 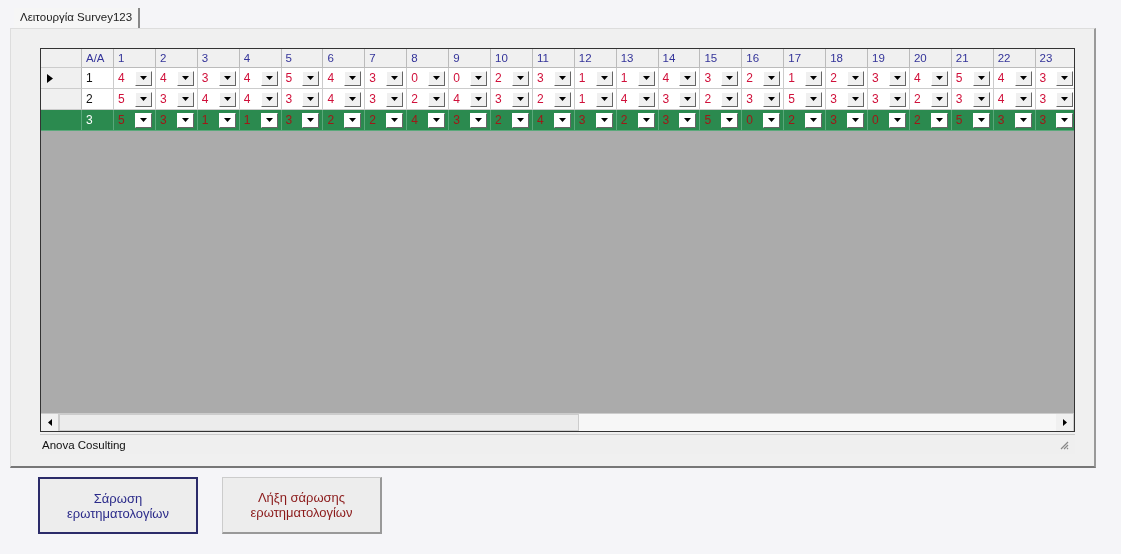 I want to click on action-button: Λήξη σάρωσης ερωτηματολογίων, so click(x=302, y=505).